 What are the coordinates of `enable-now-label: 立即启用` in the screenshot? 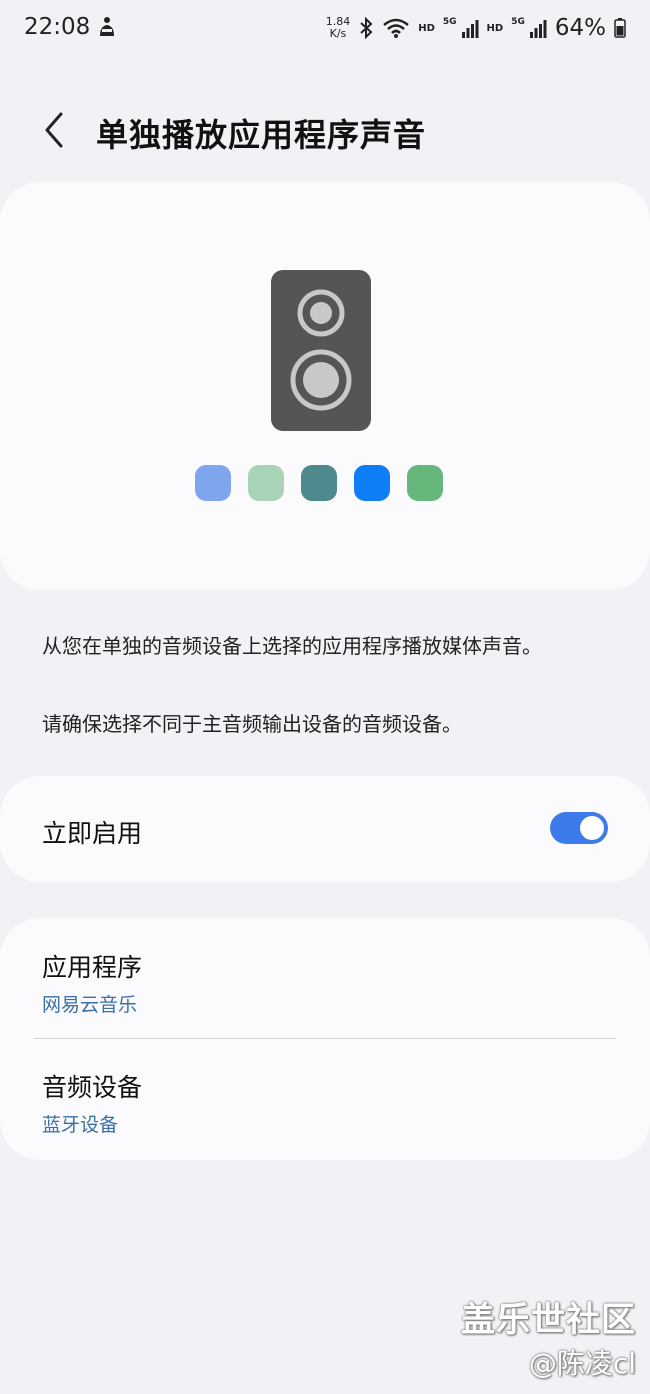 It's located at (92, 833).